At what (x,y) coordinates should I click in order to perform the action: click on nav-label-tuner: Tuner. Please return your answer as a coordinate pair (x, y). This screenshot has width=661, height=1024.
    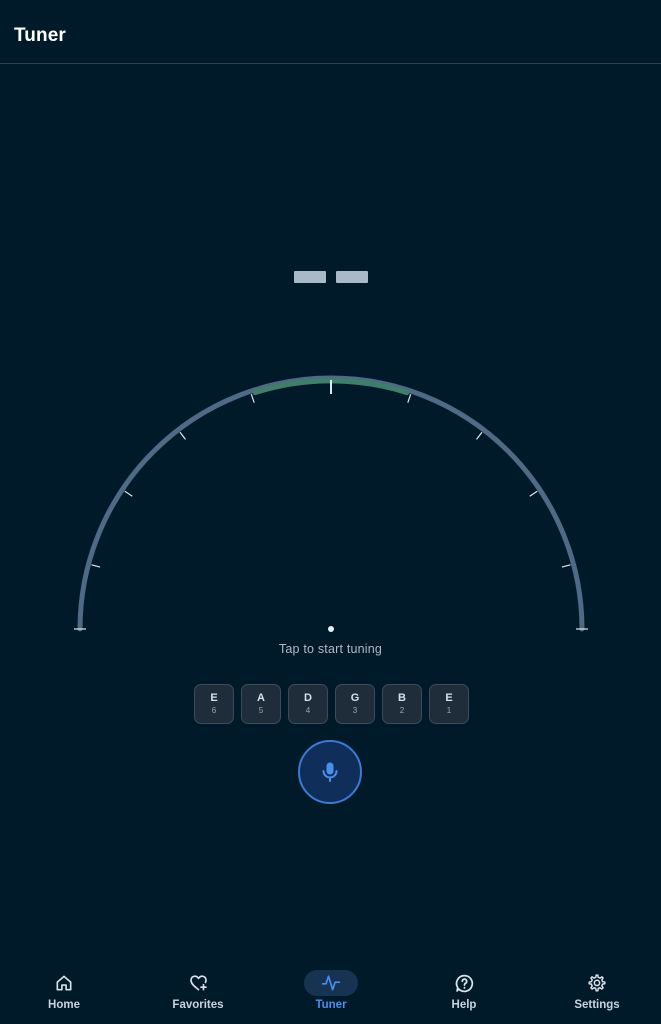
    Looking at the image, I should click on (331, 1005).